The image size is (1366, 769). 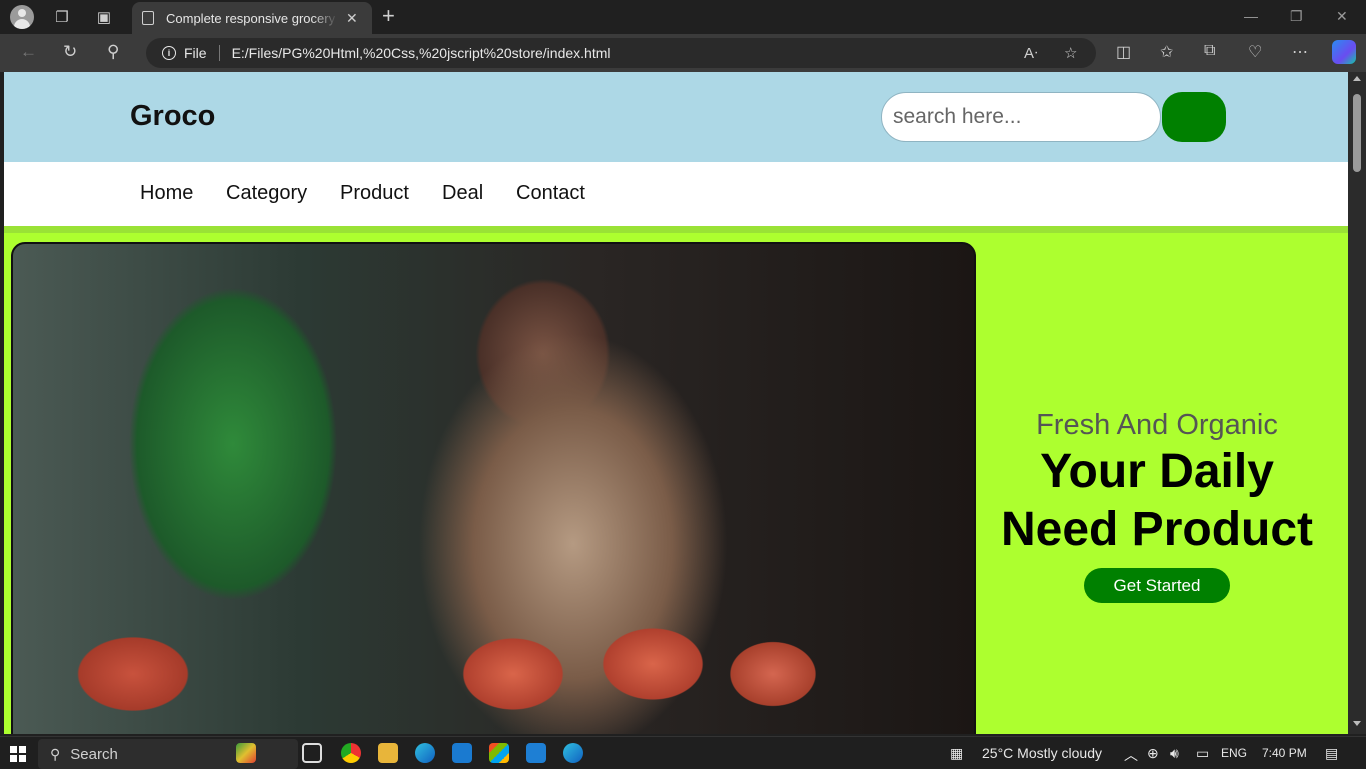 What do you see at coordinates (676, 117) in the screenshot?
I see `site-header: Groco` at bounding box center [676, 117].